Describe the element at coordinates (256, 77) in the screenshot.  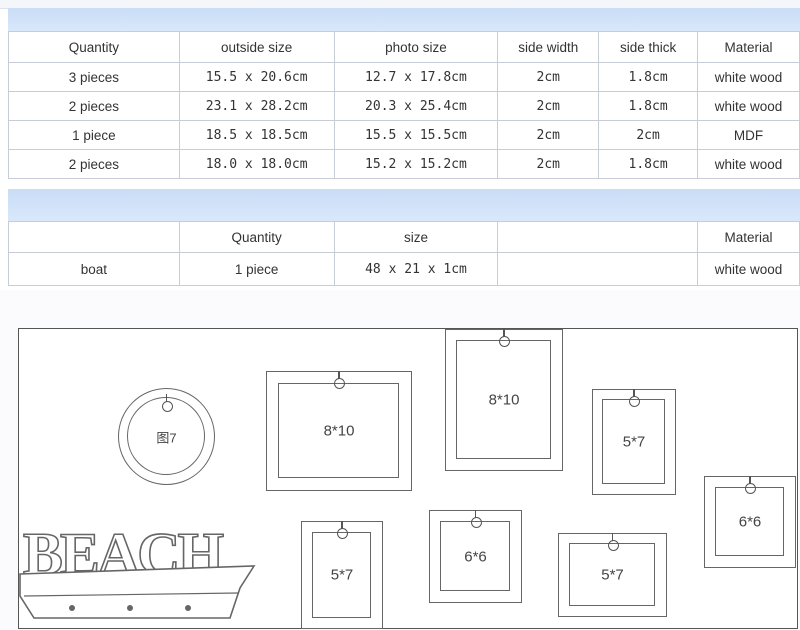
I see `cell-outside-size: 15.5 x 20.6cm` at that location.